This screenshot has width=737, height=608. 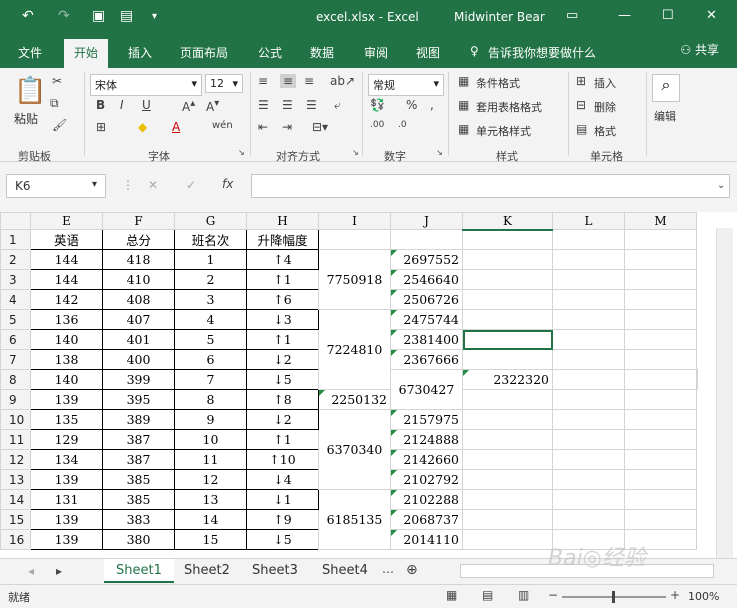 What do you see at coordinates (402, 125) in the screenshot?
I see `decrease-decimal-icon: .0` at bounding box center [402, 125].